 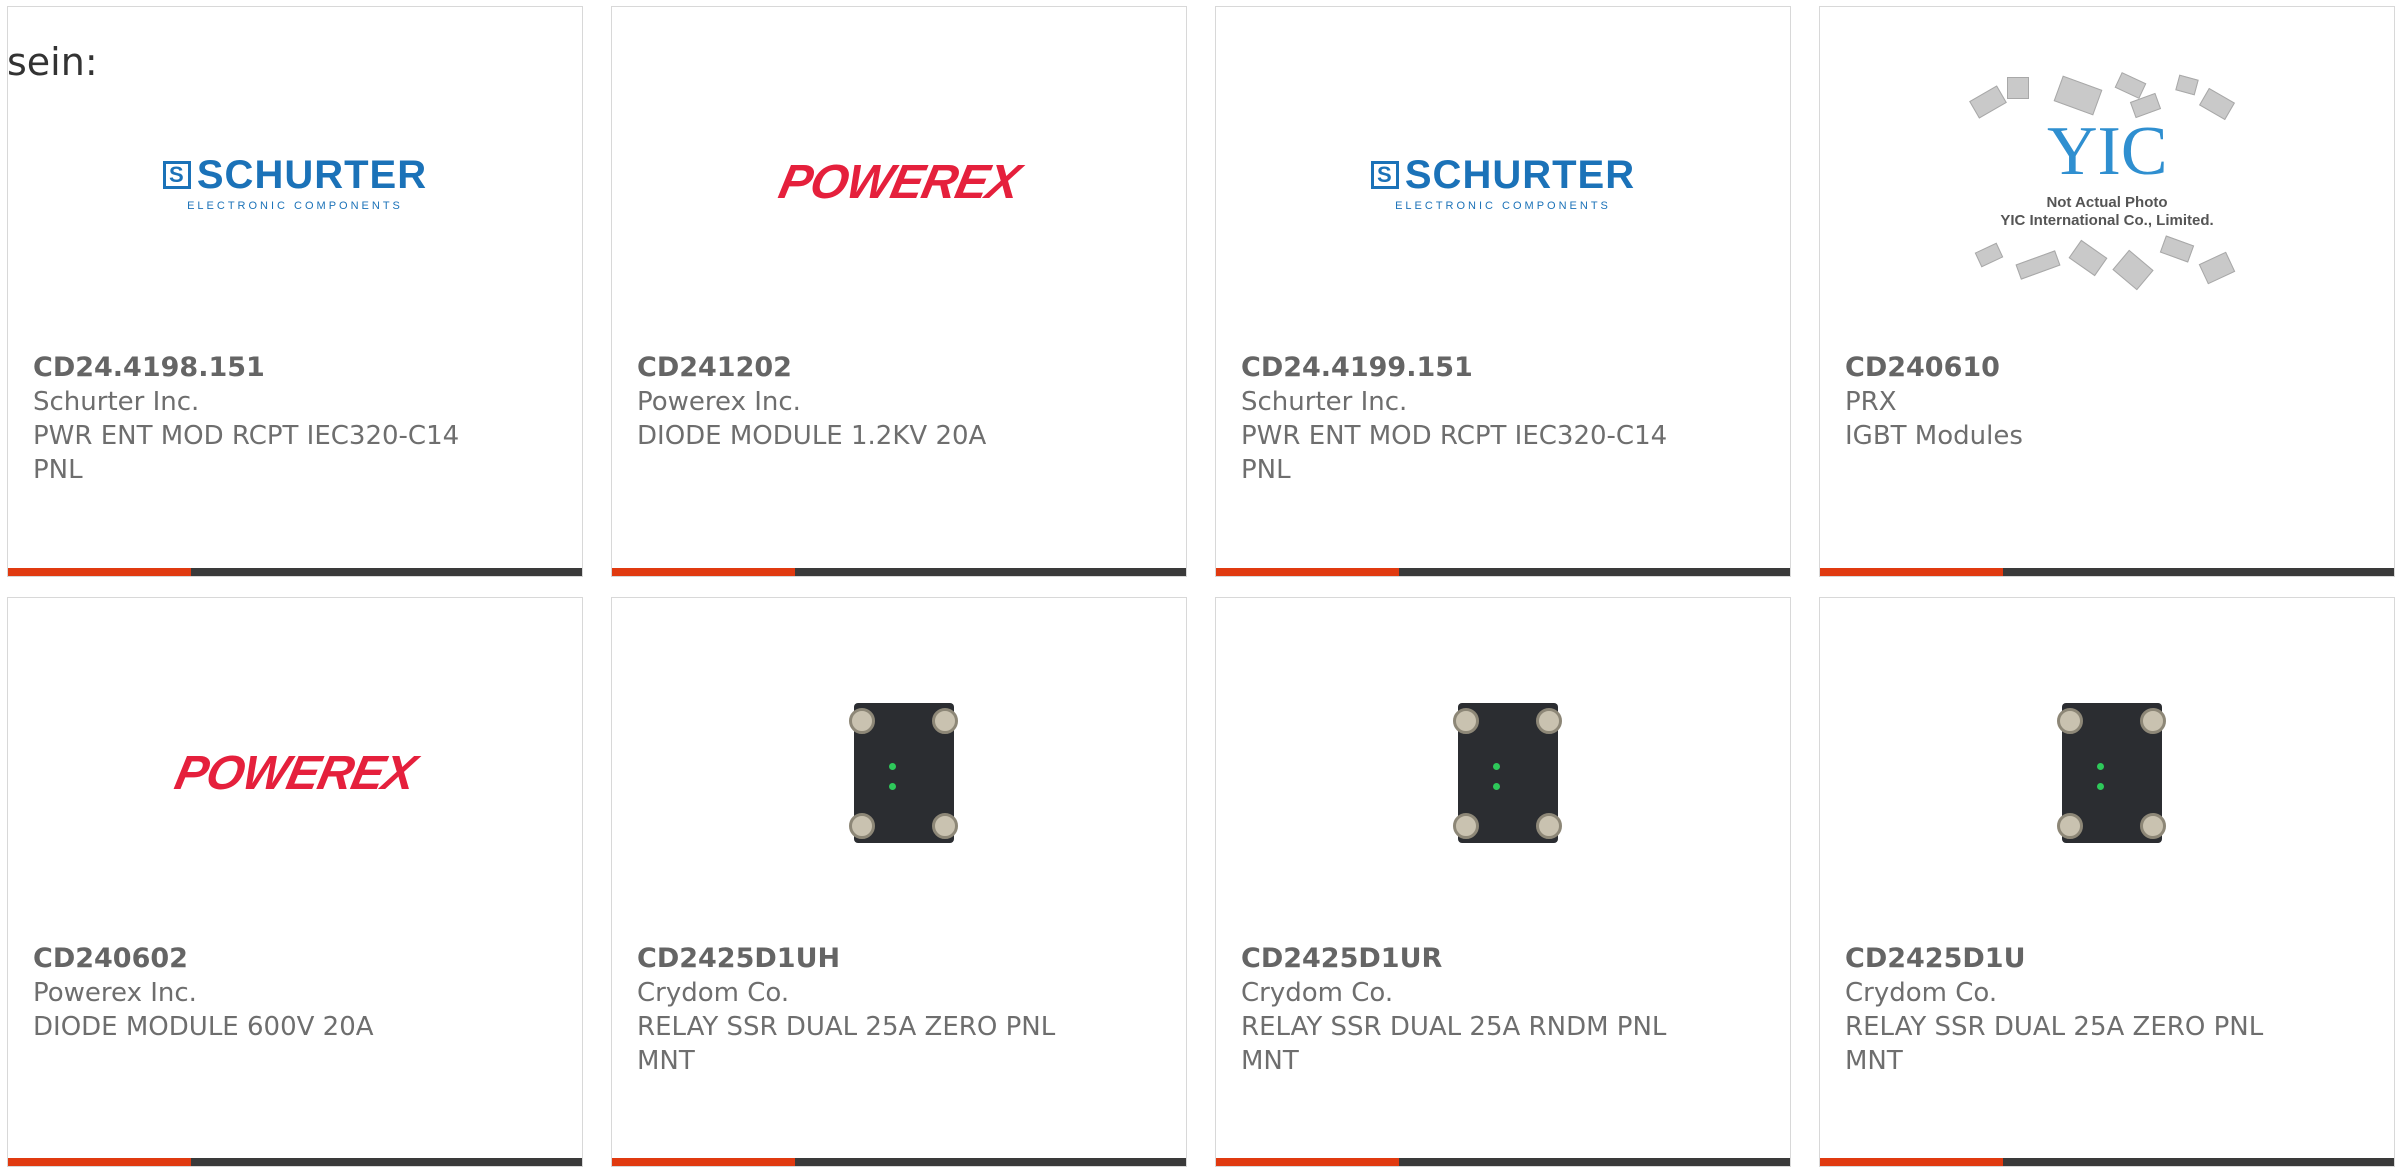 What do you see at coordinates (2109, 959) in the screenshot?
I see `part-number-link: CD2425D1U` at bounding box center [2109, 959].